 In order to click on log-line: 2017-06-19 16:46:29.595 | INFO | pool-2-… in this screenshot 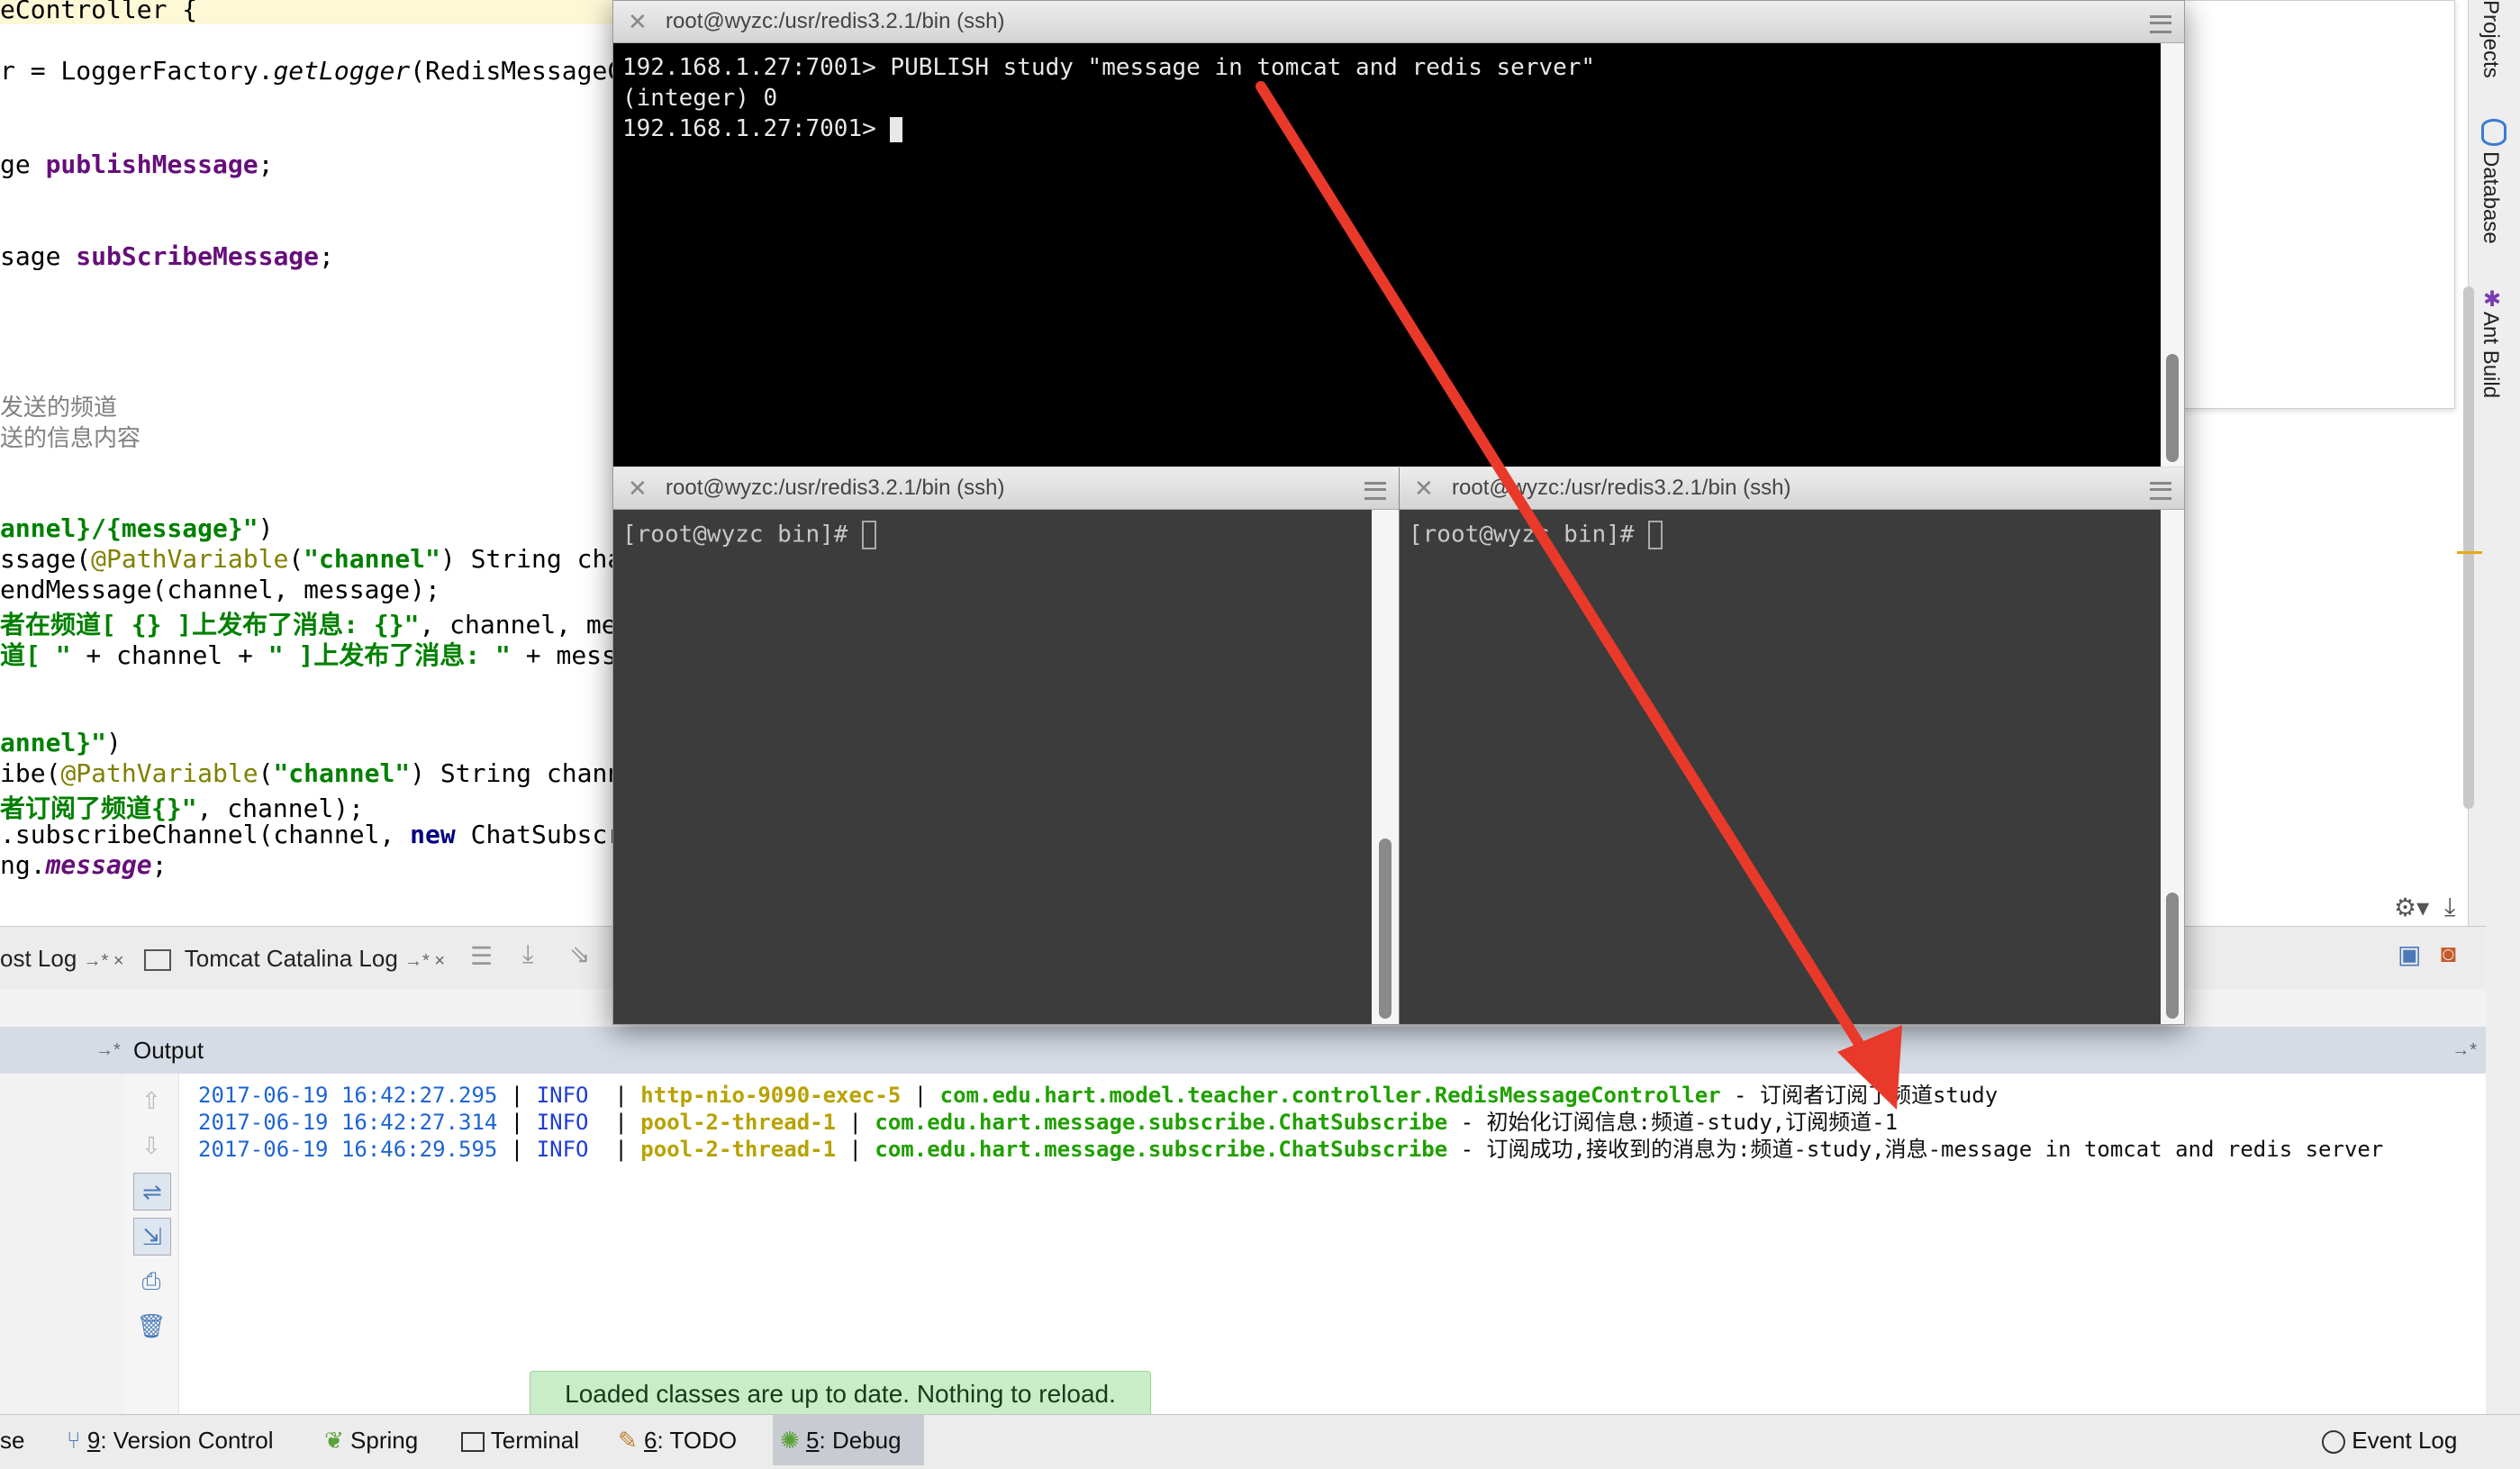, I will do `click(1291, 1149)`.